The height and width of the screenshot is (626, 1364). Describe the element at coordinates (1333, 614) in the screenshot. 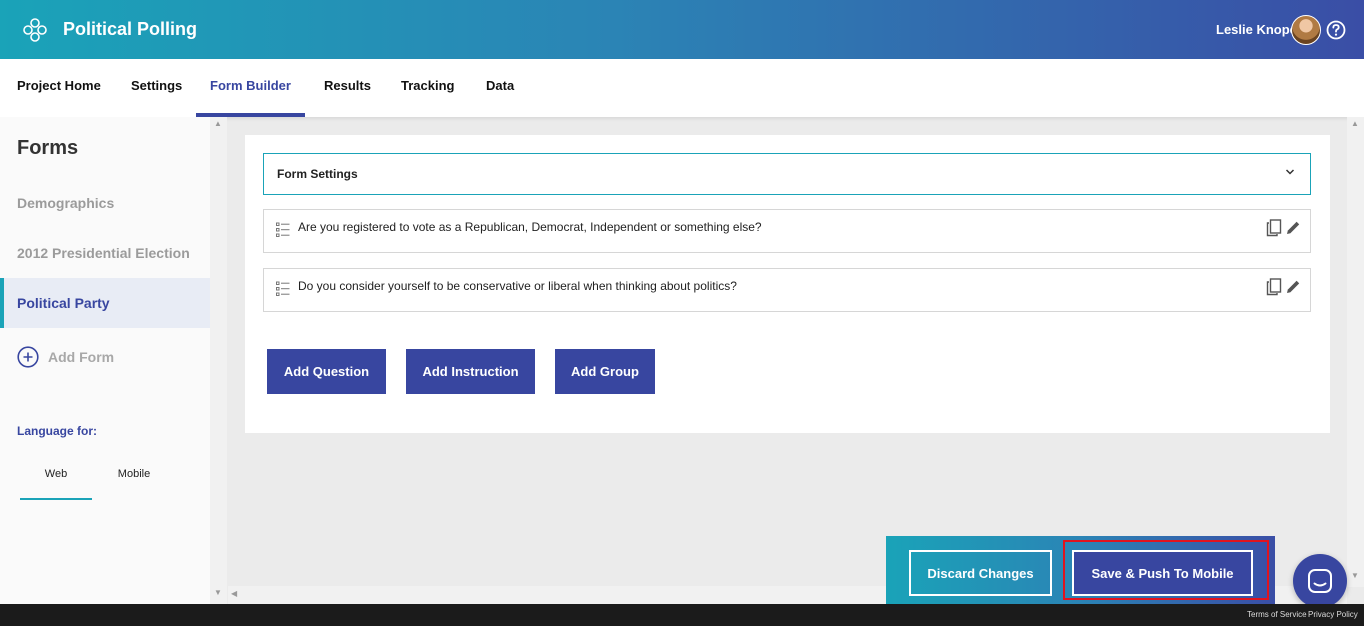

I see `privacy-policy-link: Privacy Policy` at that location.